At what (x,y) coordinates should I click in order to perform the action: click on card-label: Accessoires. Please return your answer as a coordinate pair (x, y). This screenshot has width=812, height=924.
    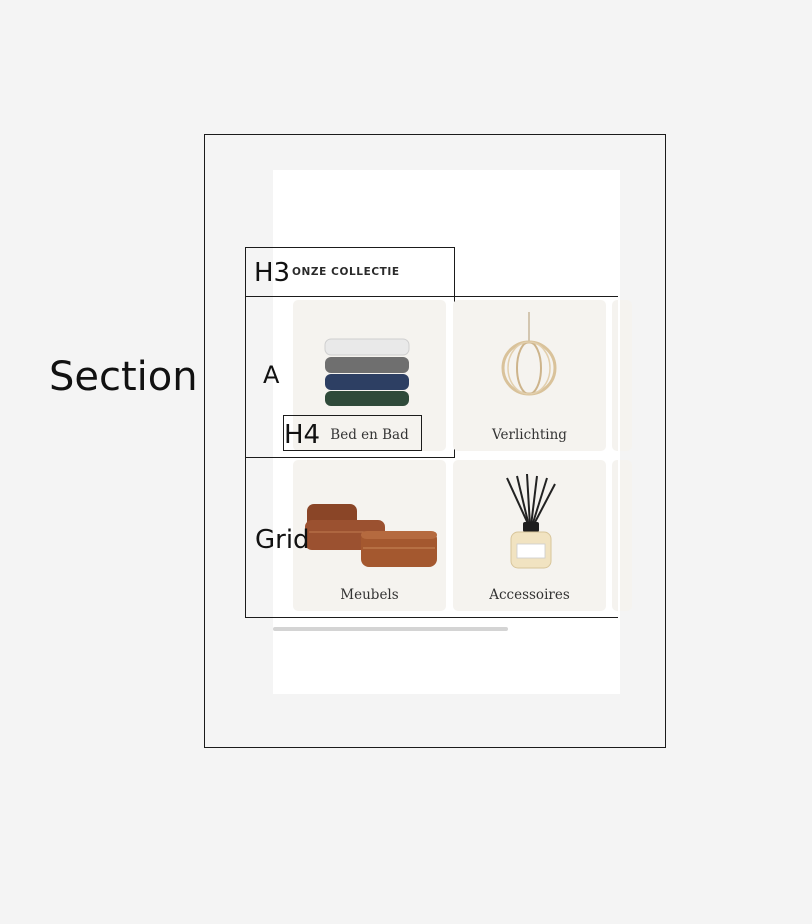
    Looking at the image, I should click on (529, 595).